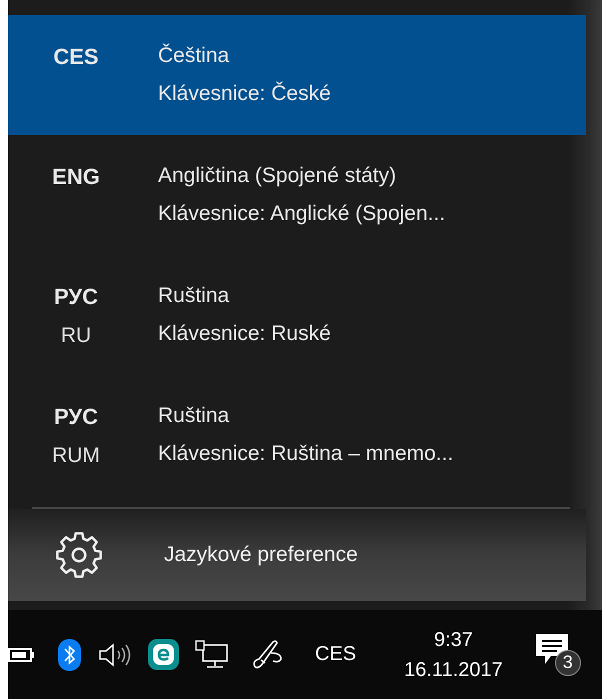  Describe the element at coordinates (115, 655) in the screenshot. I see `speaker-icon` at that location.